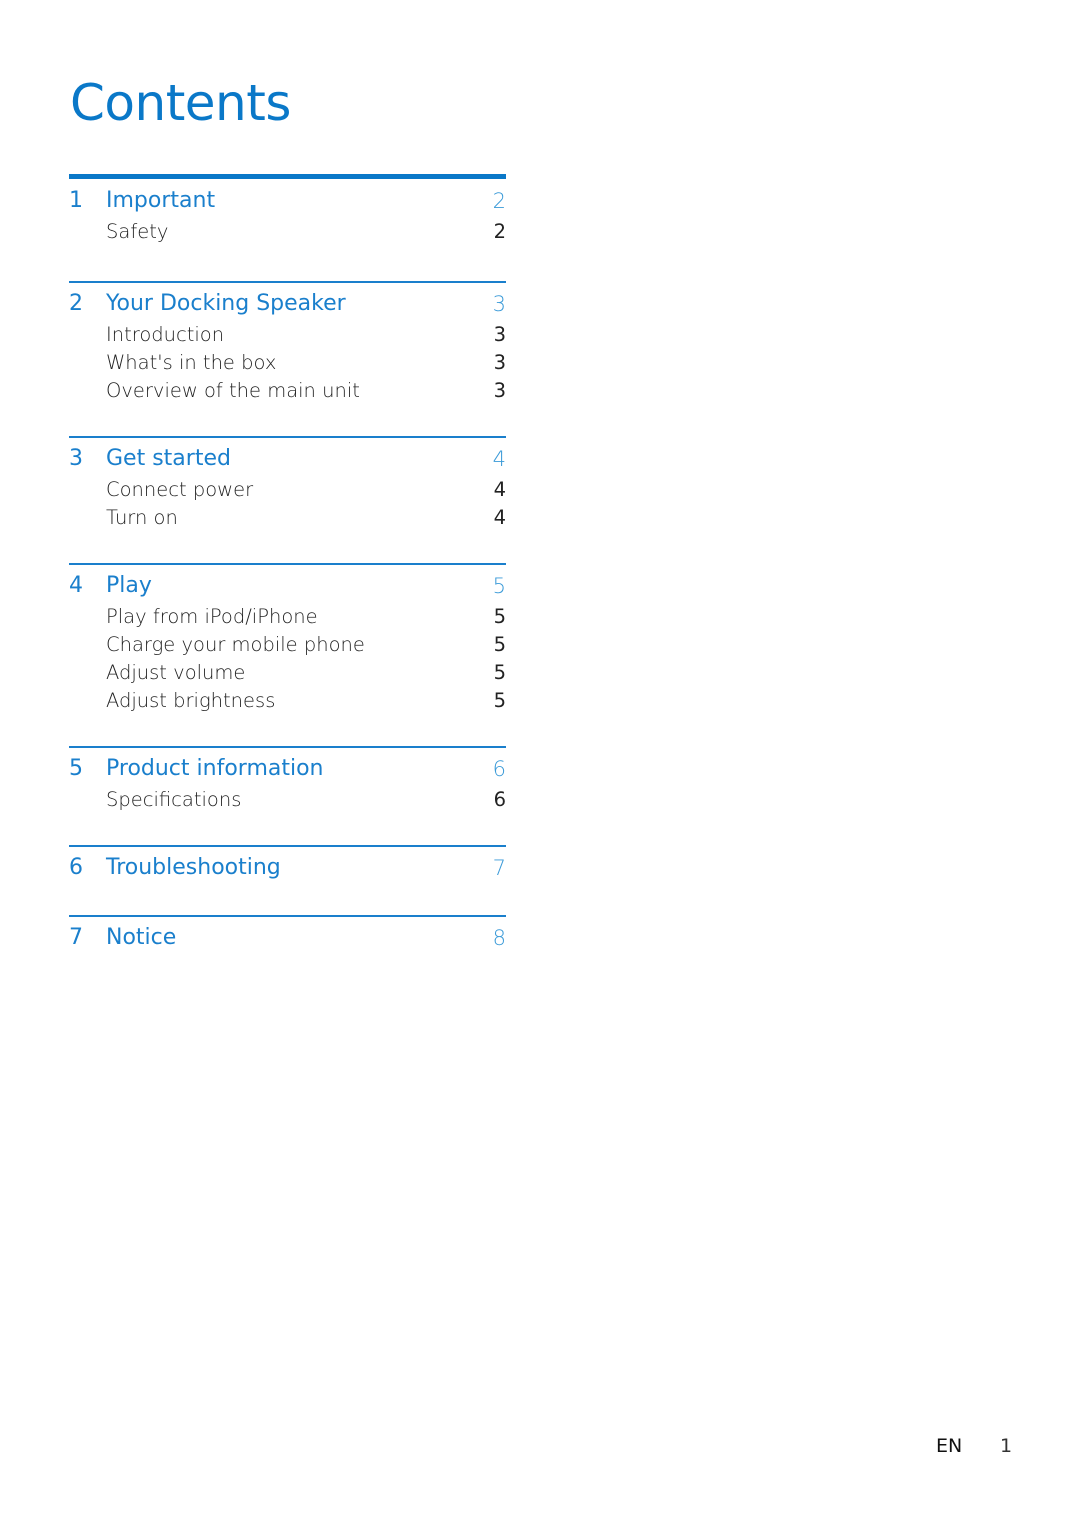 The width and height of the screenshot is (1080, 1527). What do you see at coordinates (180, 103) in the screenshot?
I see `page-title: Contents` at bounding box center [180, 103].